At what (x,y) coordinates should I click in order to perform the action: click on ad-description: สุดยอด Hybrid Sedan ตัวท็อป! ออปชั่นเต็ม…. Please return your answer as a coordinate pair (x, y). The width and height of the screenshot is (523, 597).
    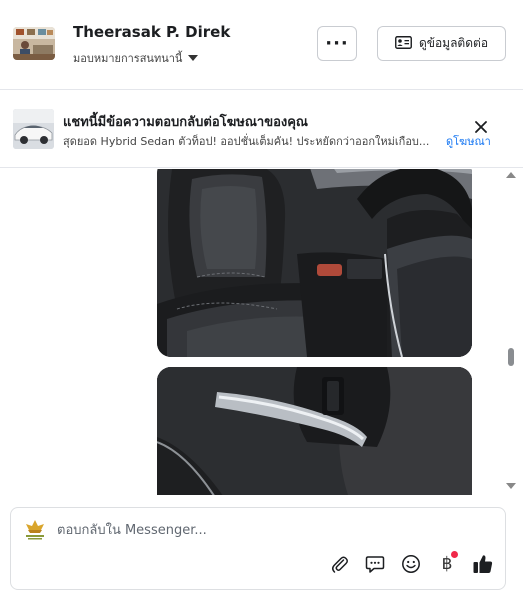
    Looking at the image, I should click on (246, 141).